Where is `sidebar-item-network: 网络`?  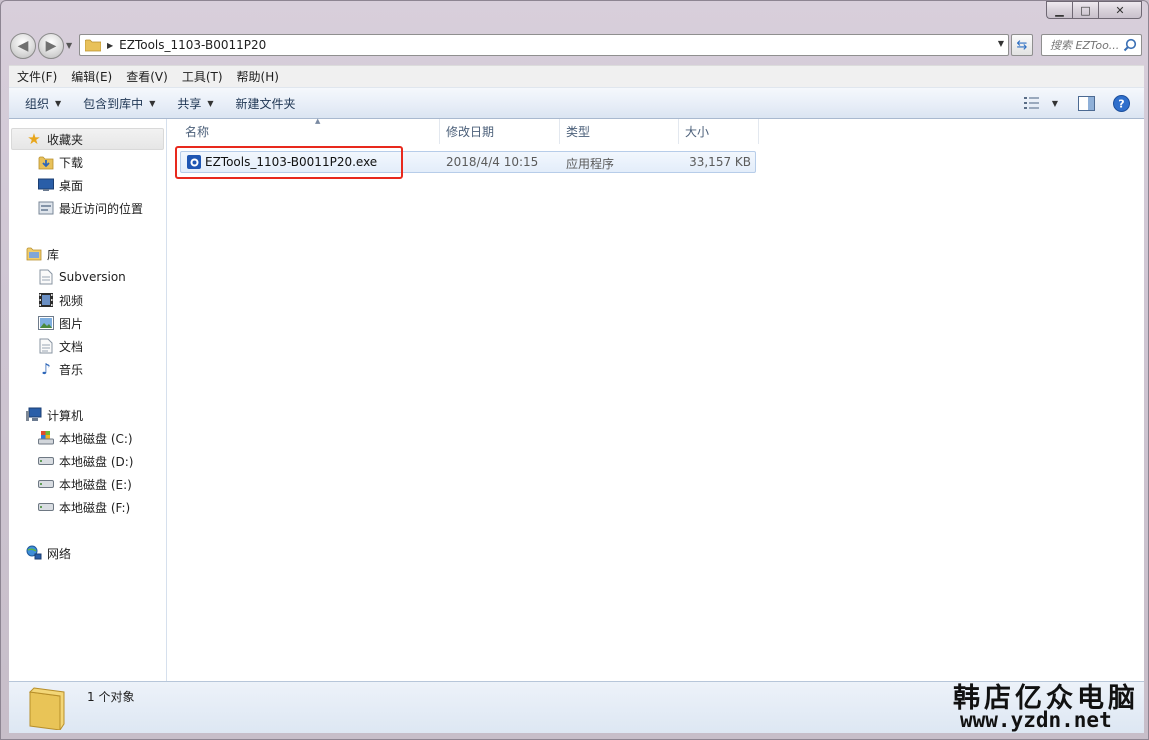 sidebar-item-network: 网络 is located at coordinates (48, 553).